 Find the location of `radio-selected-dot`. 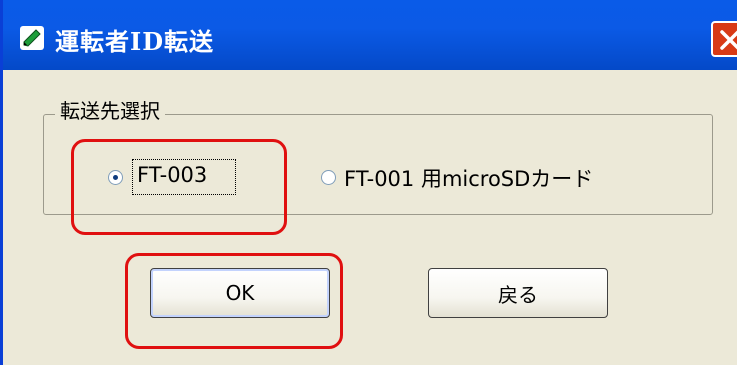

radio-selected-dot is located at coordinates (115, 177).